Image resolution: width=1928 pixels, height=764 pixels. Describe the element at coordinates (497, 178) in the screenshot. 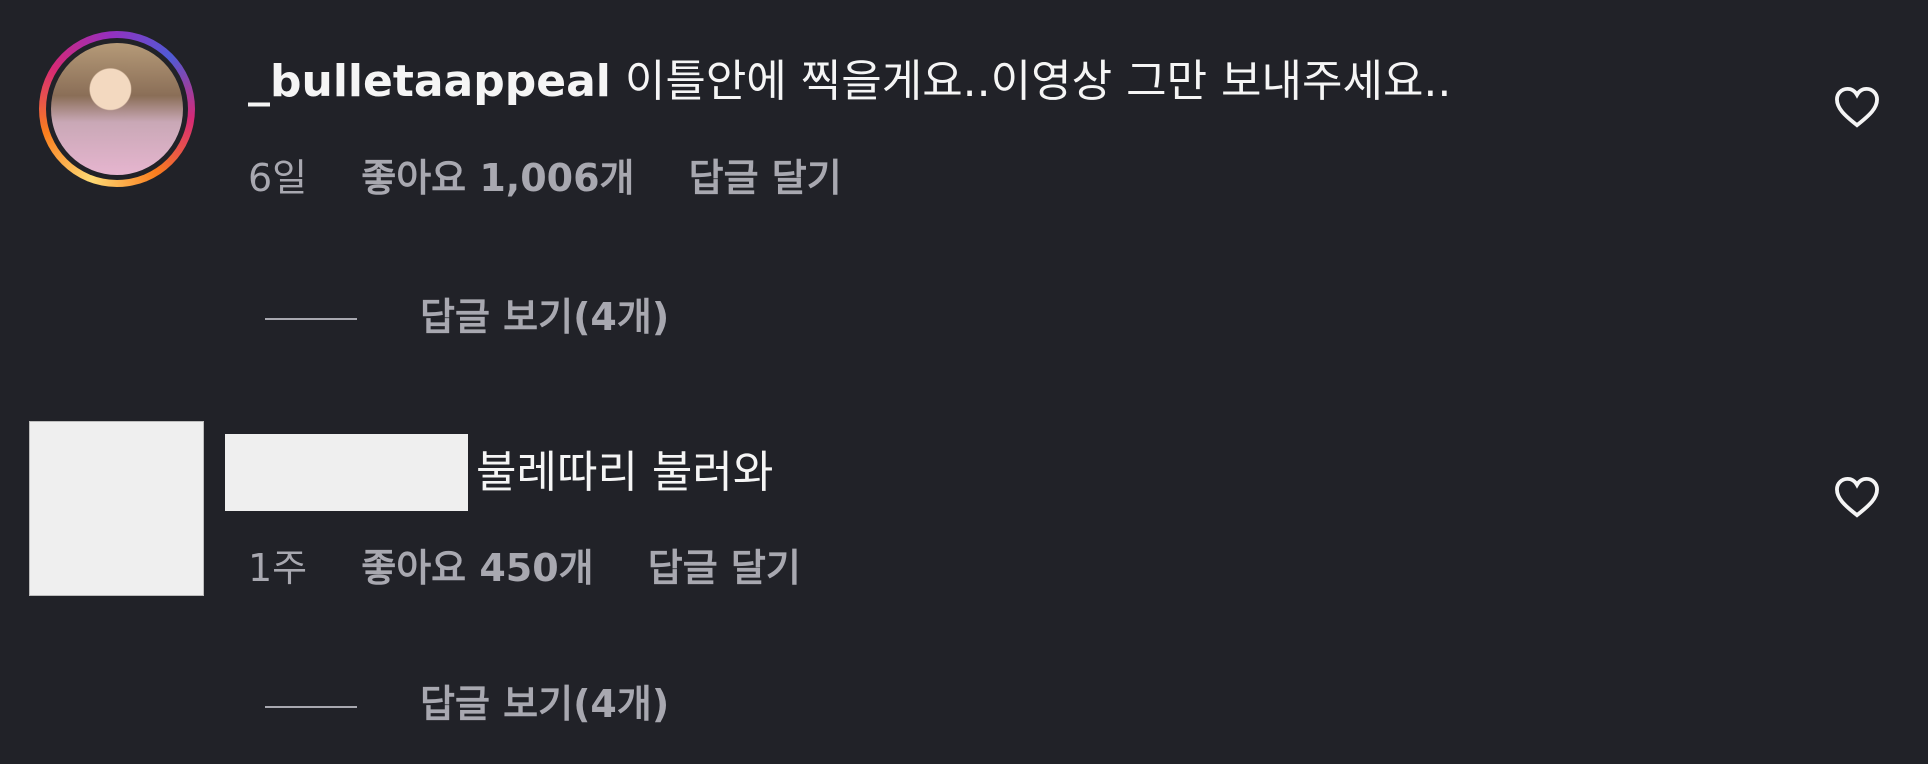

I see `comment-likes: 좋아요 1,006개` at that location.